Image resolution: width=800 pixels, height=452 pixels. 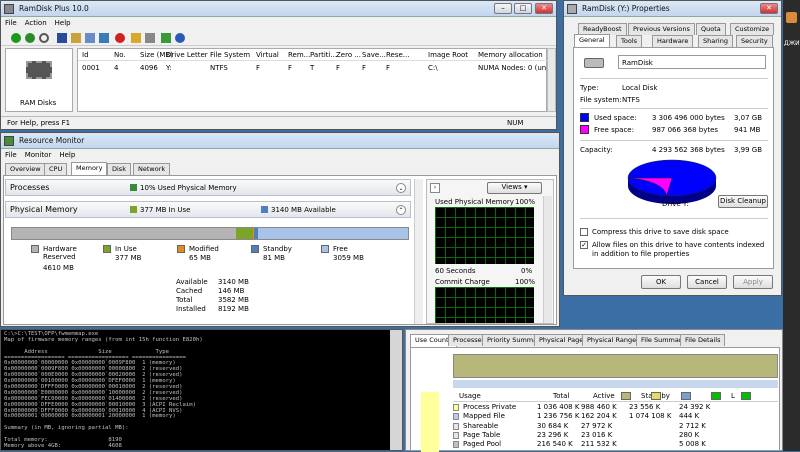 I want to click on index-checkbox: ✓, so click(x=584, y=245).